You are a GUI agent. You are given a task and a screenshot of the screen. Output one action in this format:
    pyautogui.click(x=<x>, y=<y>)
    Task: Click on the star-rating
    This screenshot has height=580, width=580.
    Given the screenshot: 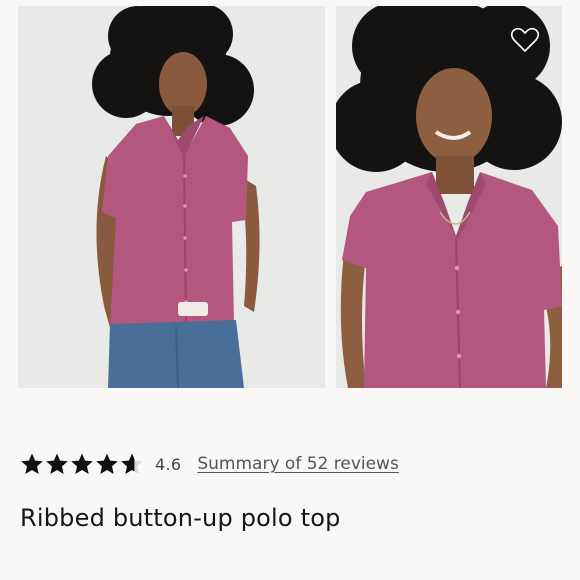 What is the action you would take?
    pyautogui.click(x=82, y=464)
    